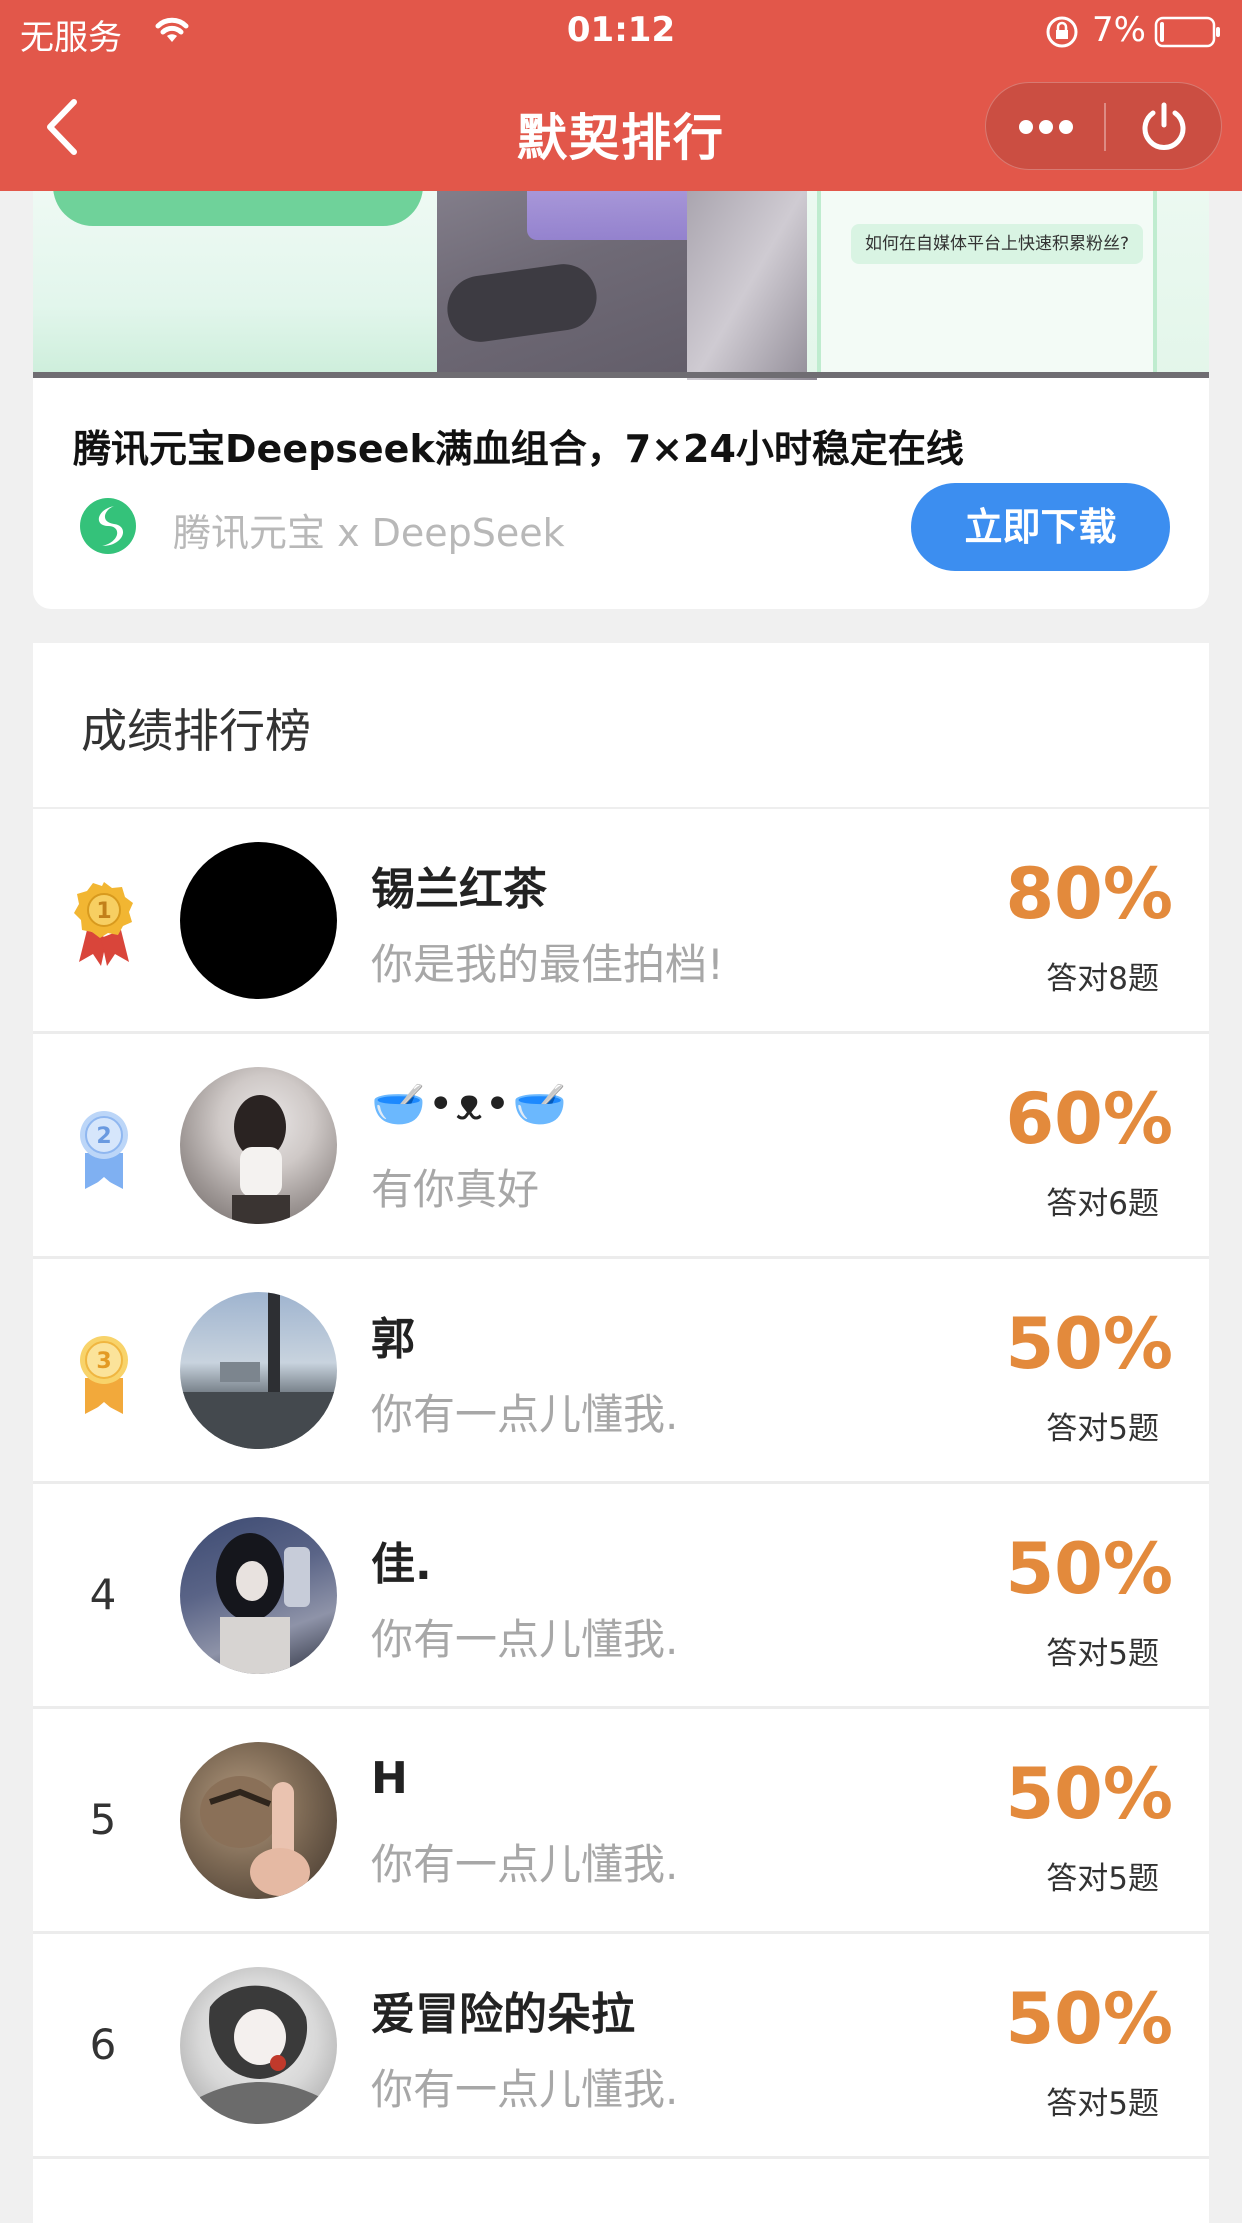 The image size is (1242, 2223). Describe the element at coordinates (104, 1375) in the screenshot. I see `bronze-medal-icon: 3` at that location.